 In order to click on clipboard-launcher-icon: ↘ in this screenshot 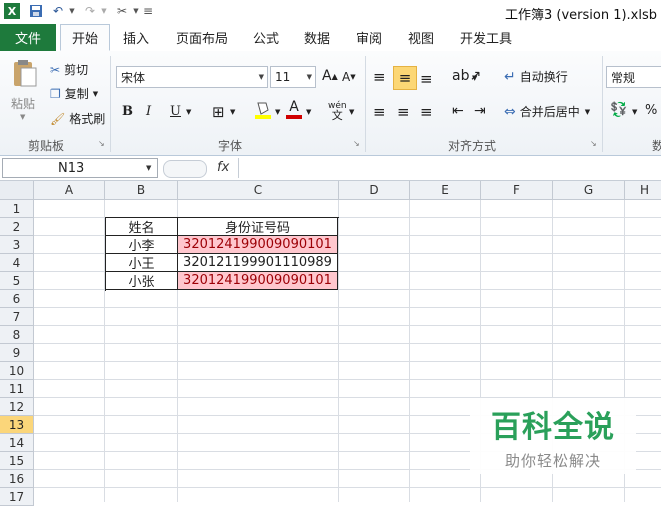, I will do `click(101, 143)`.